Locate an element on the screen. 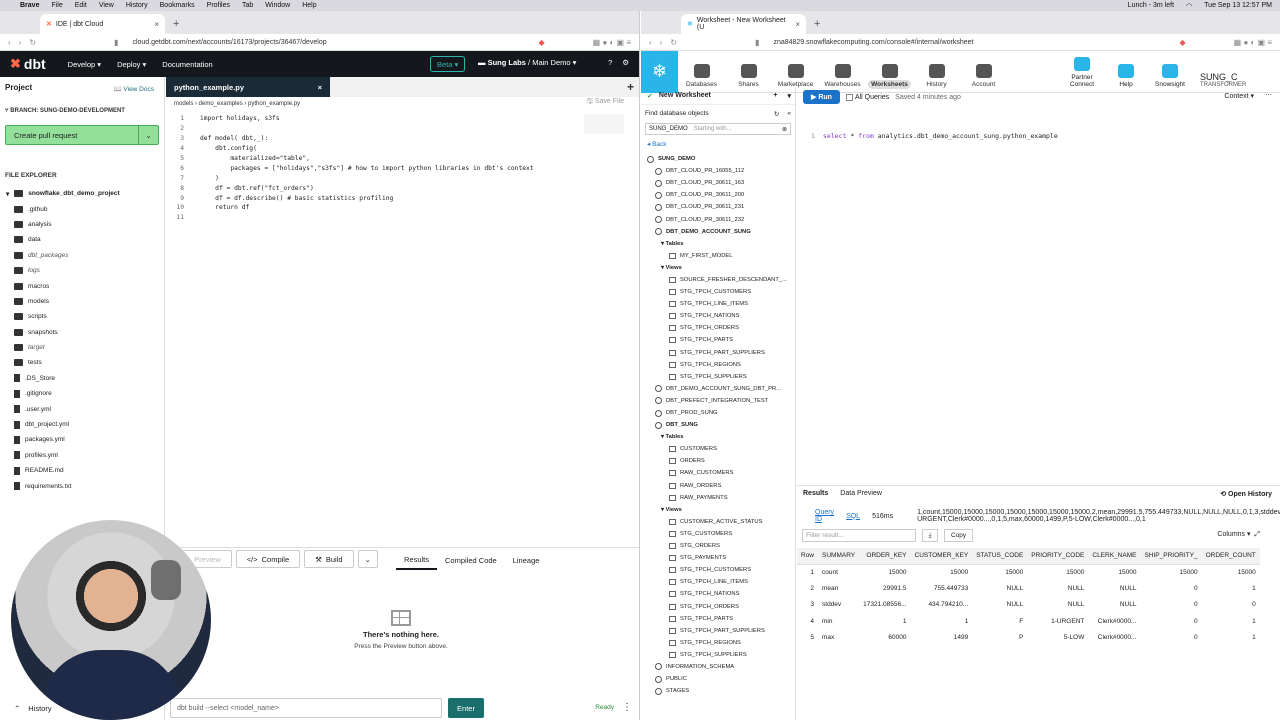 The width and height of the screenshot is (1280, 720). nav-account: Account is located at coordinates (983, 75).